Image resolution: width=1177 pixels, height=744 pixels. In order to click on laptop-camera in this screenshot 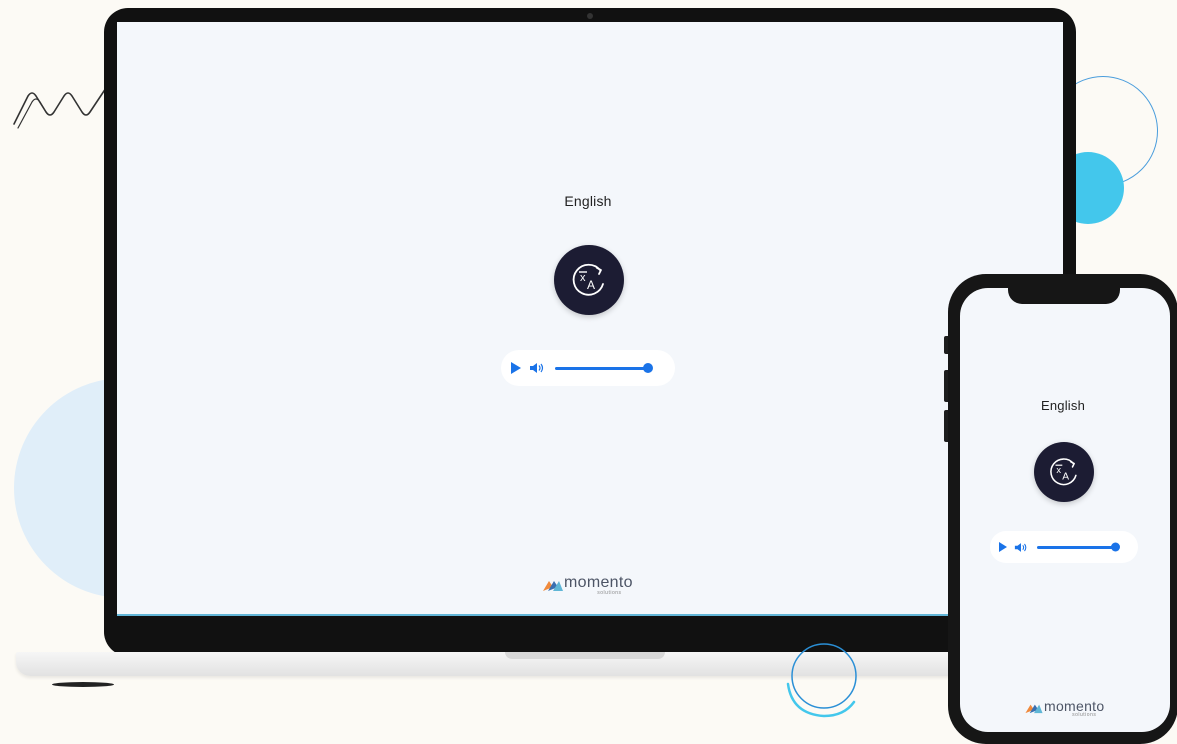, I will do `click(590, 16)`.